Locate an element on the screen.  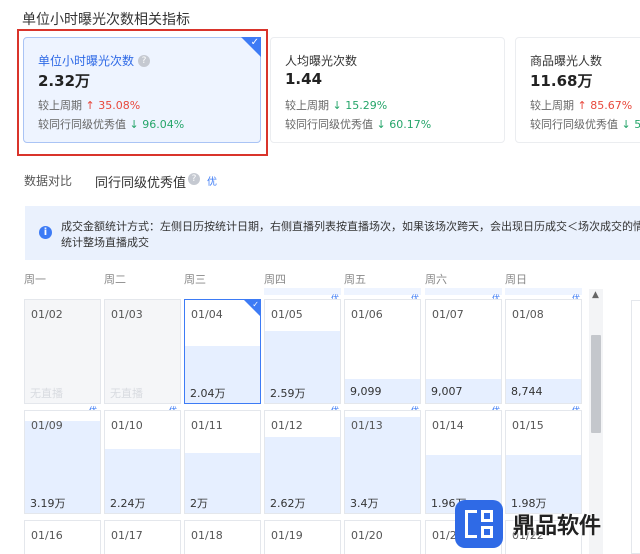
day-value: 9,007 is located at coordinates (447, 391).